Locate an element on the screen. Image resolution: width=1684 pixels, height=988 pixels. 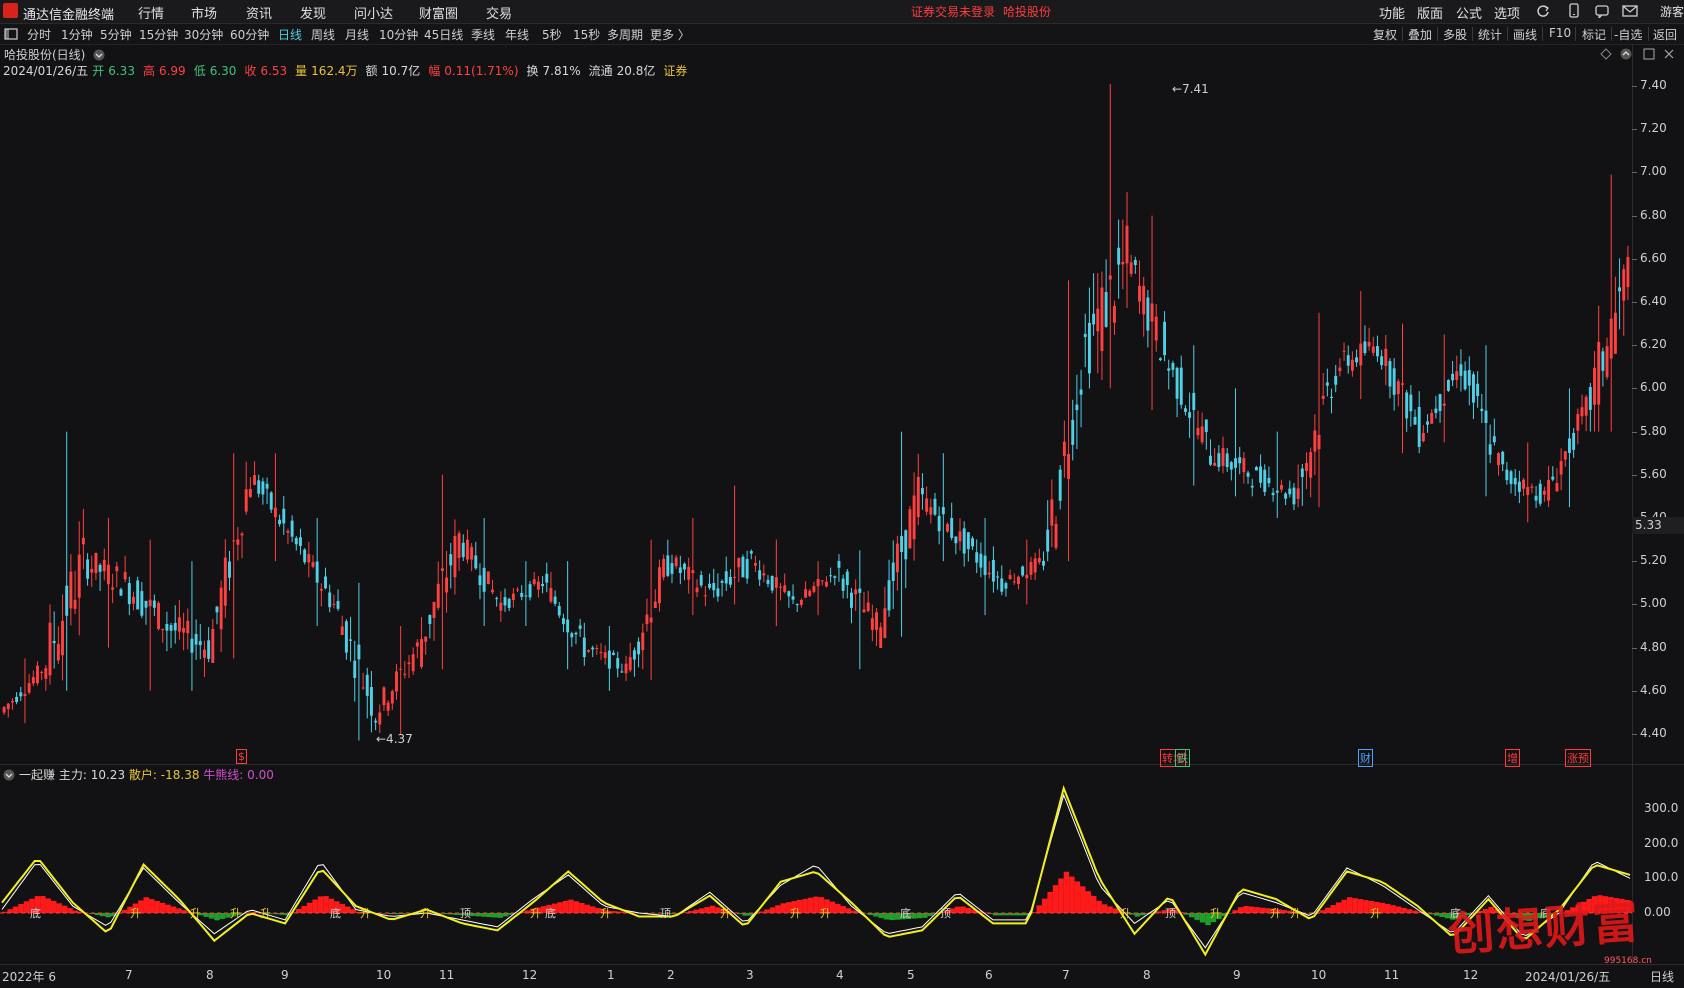
menu-item-wealth-circle: 财富圈 is located at coordinates (438, 12).